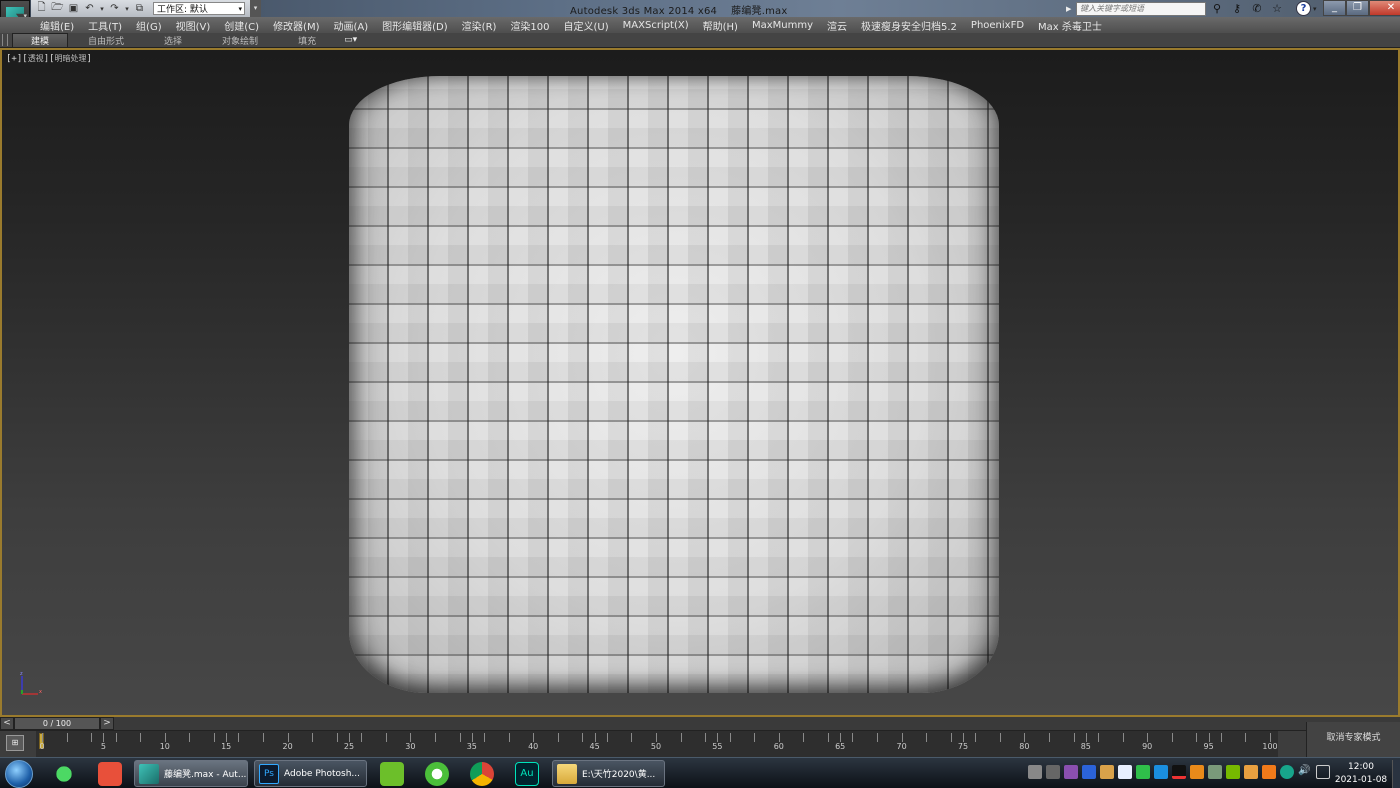  I want to click on show-desktop-button, so click(1396, 774).